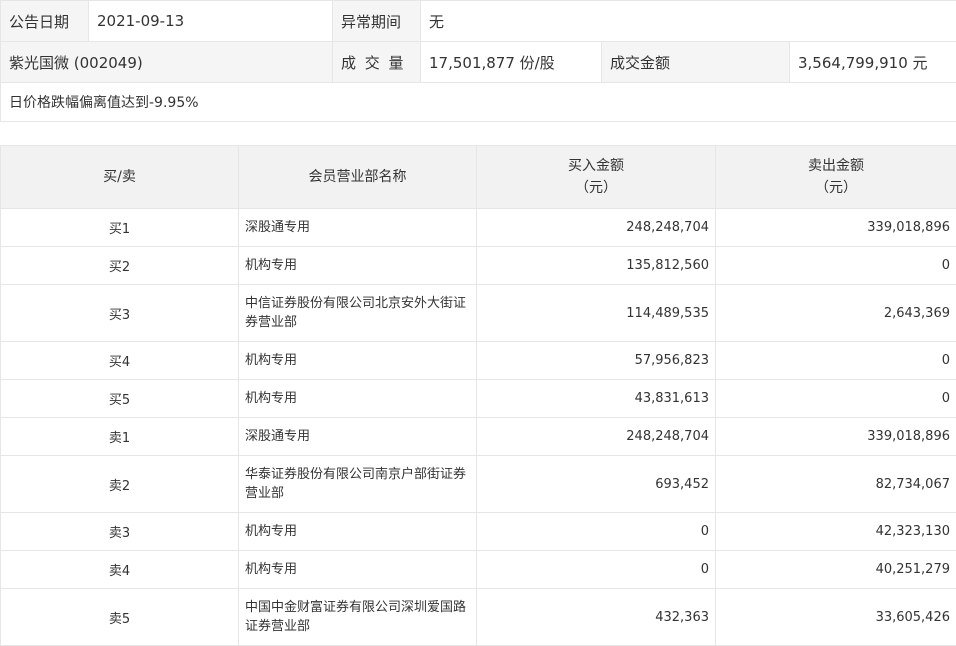 This screenshot has width=956, height=646. I want to click on table-row: 买5 机构专用 43,831,613 0, so click(478, 399).